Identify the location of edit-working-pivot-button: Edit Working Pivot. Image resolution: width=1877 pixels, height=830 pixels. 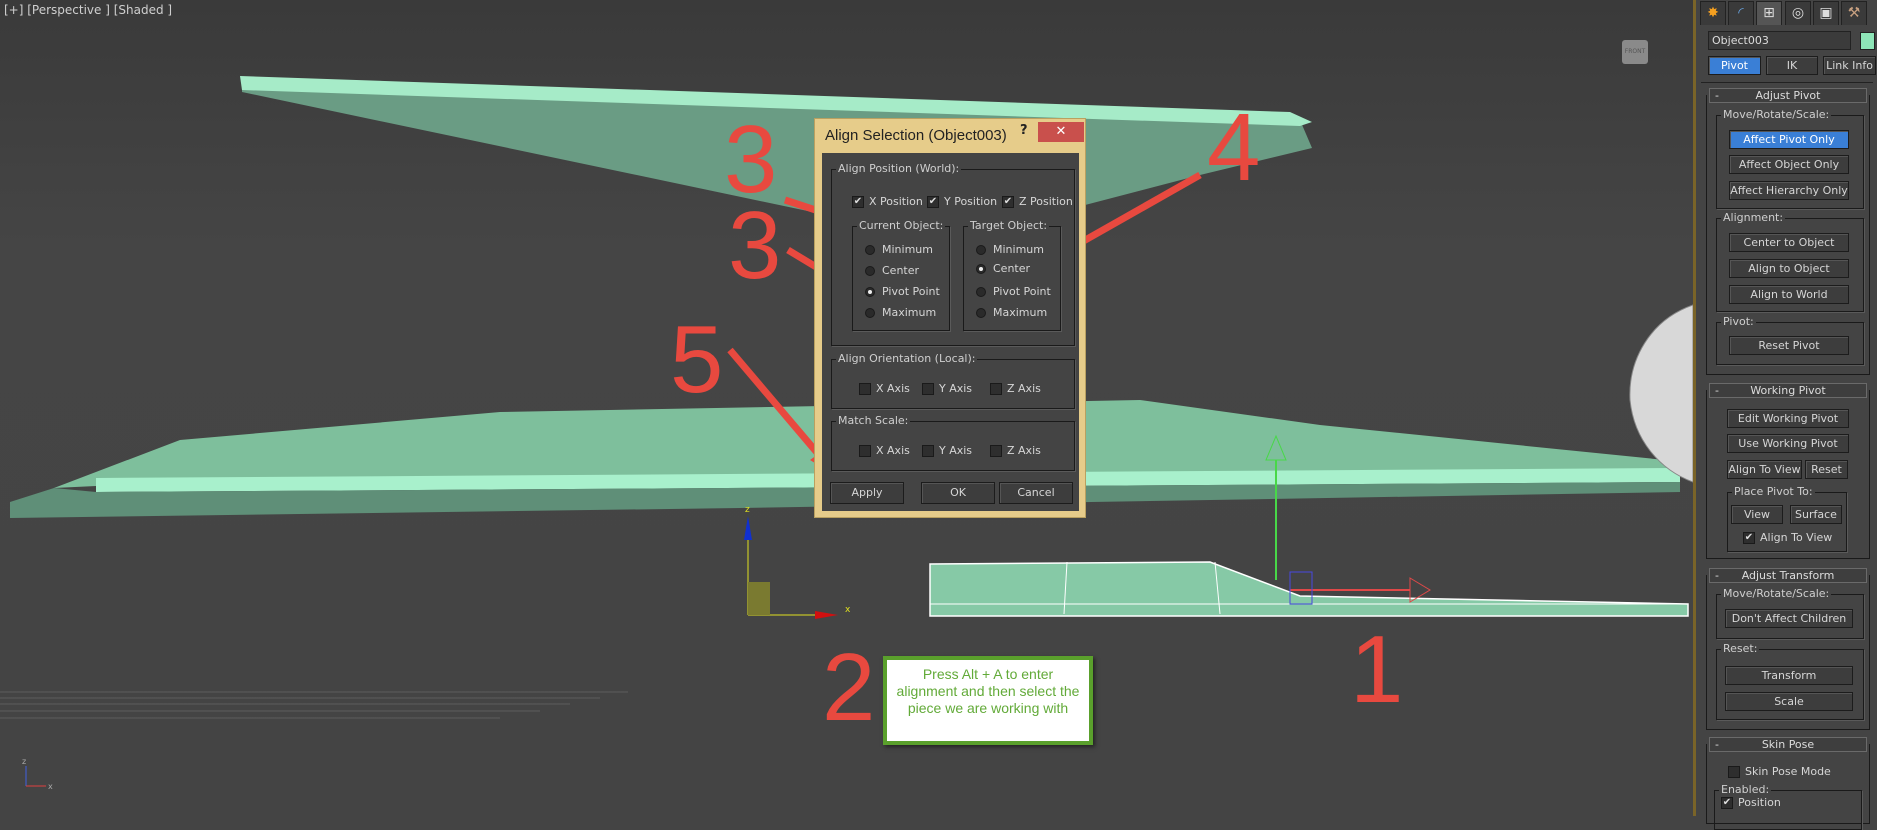
(1788, 418).